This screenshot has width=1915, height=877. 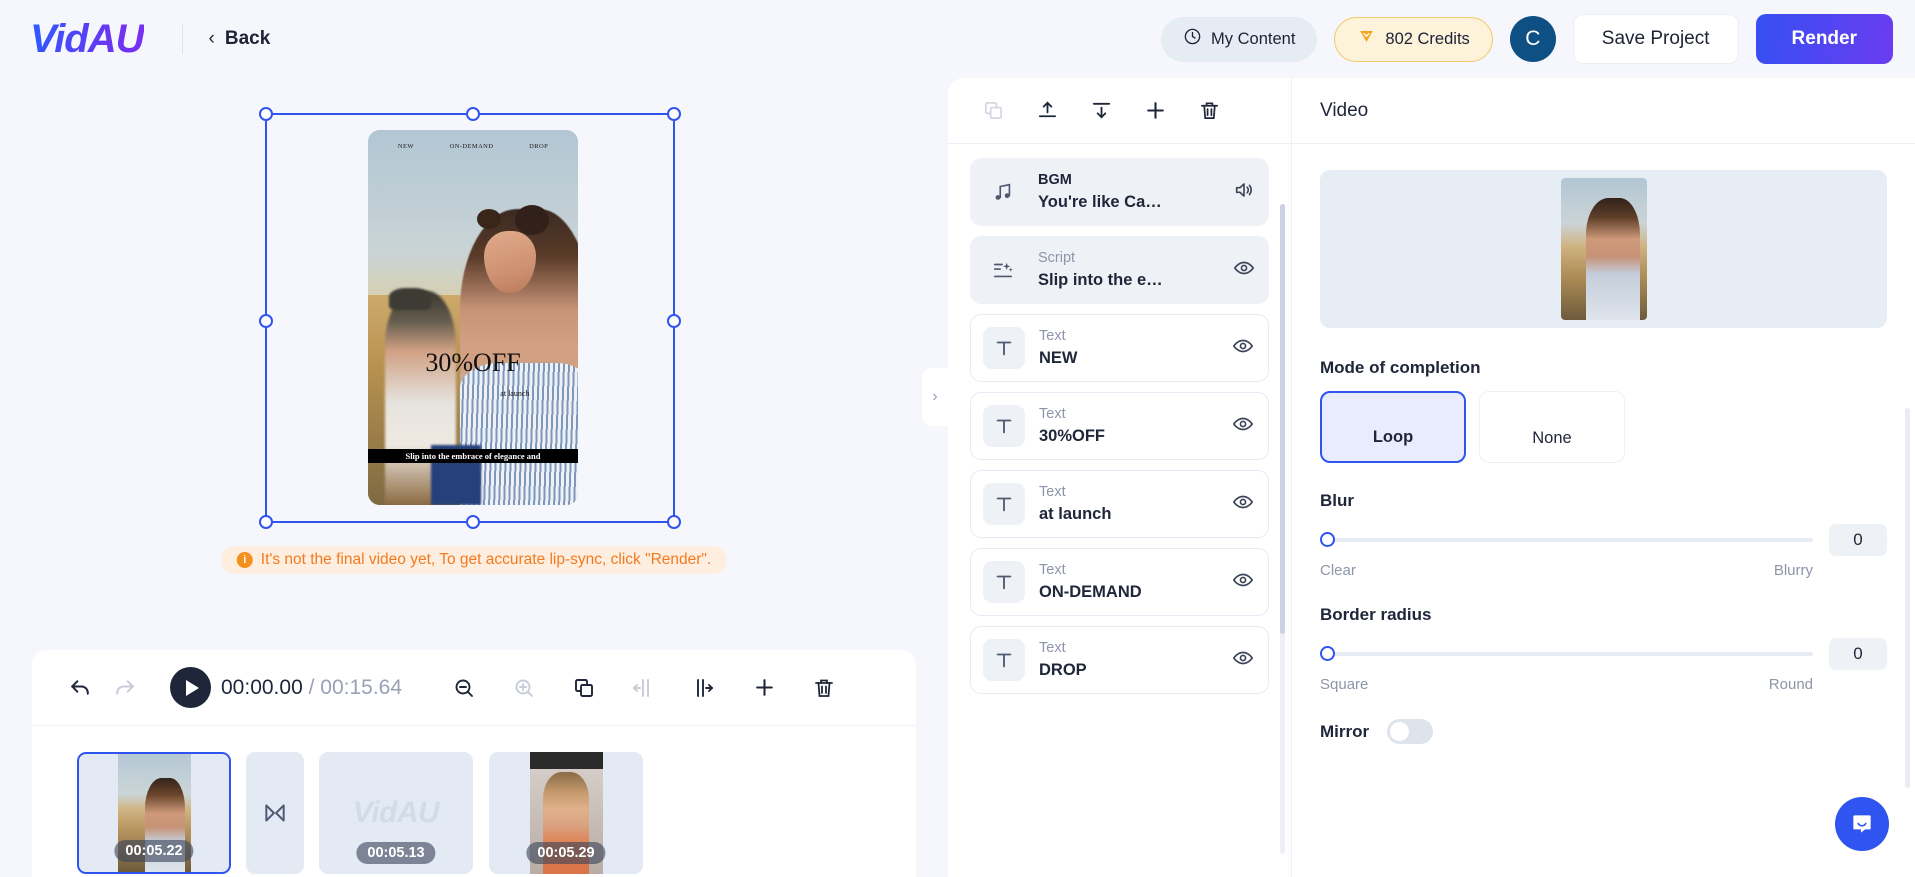 I want to click on redo-arrow-icon, so click(x=124, y=688).